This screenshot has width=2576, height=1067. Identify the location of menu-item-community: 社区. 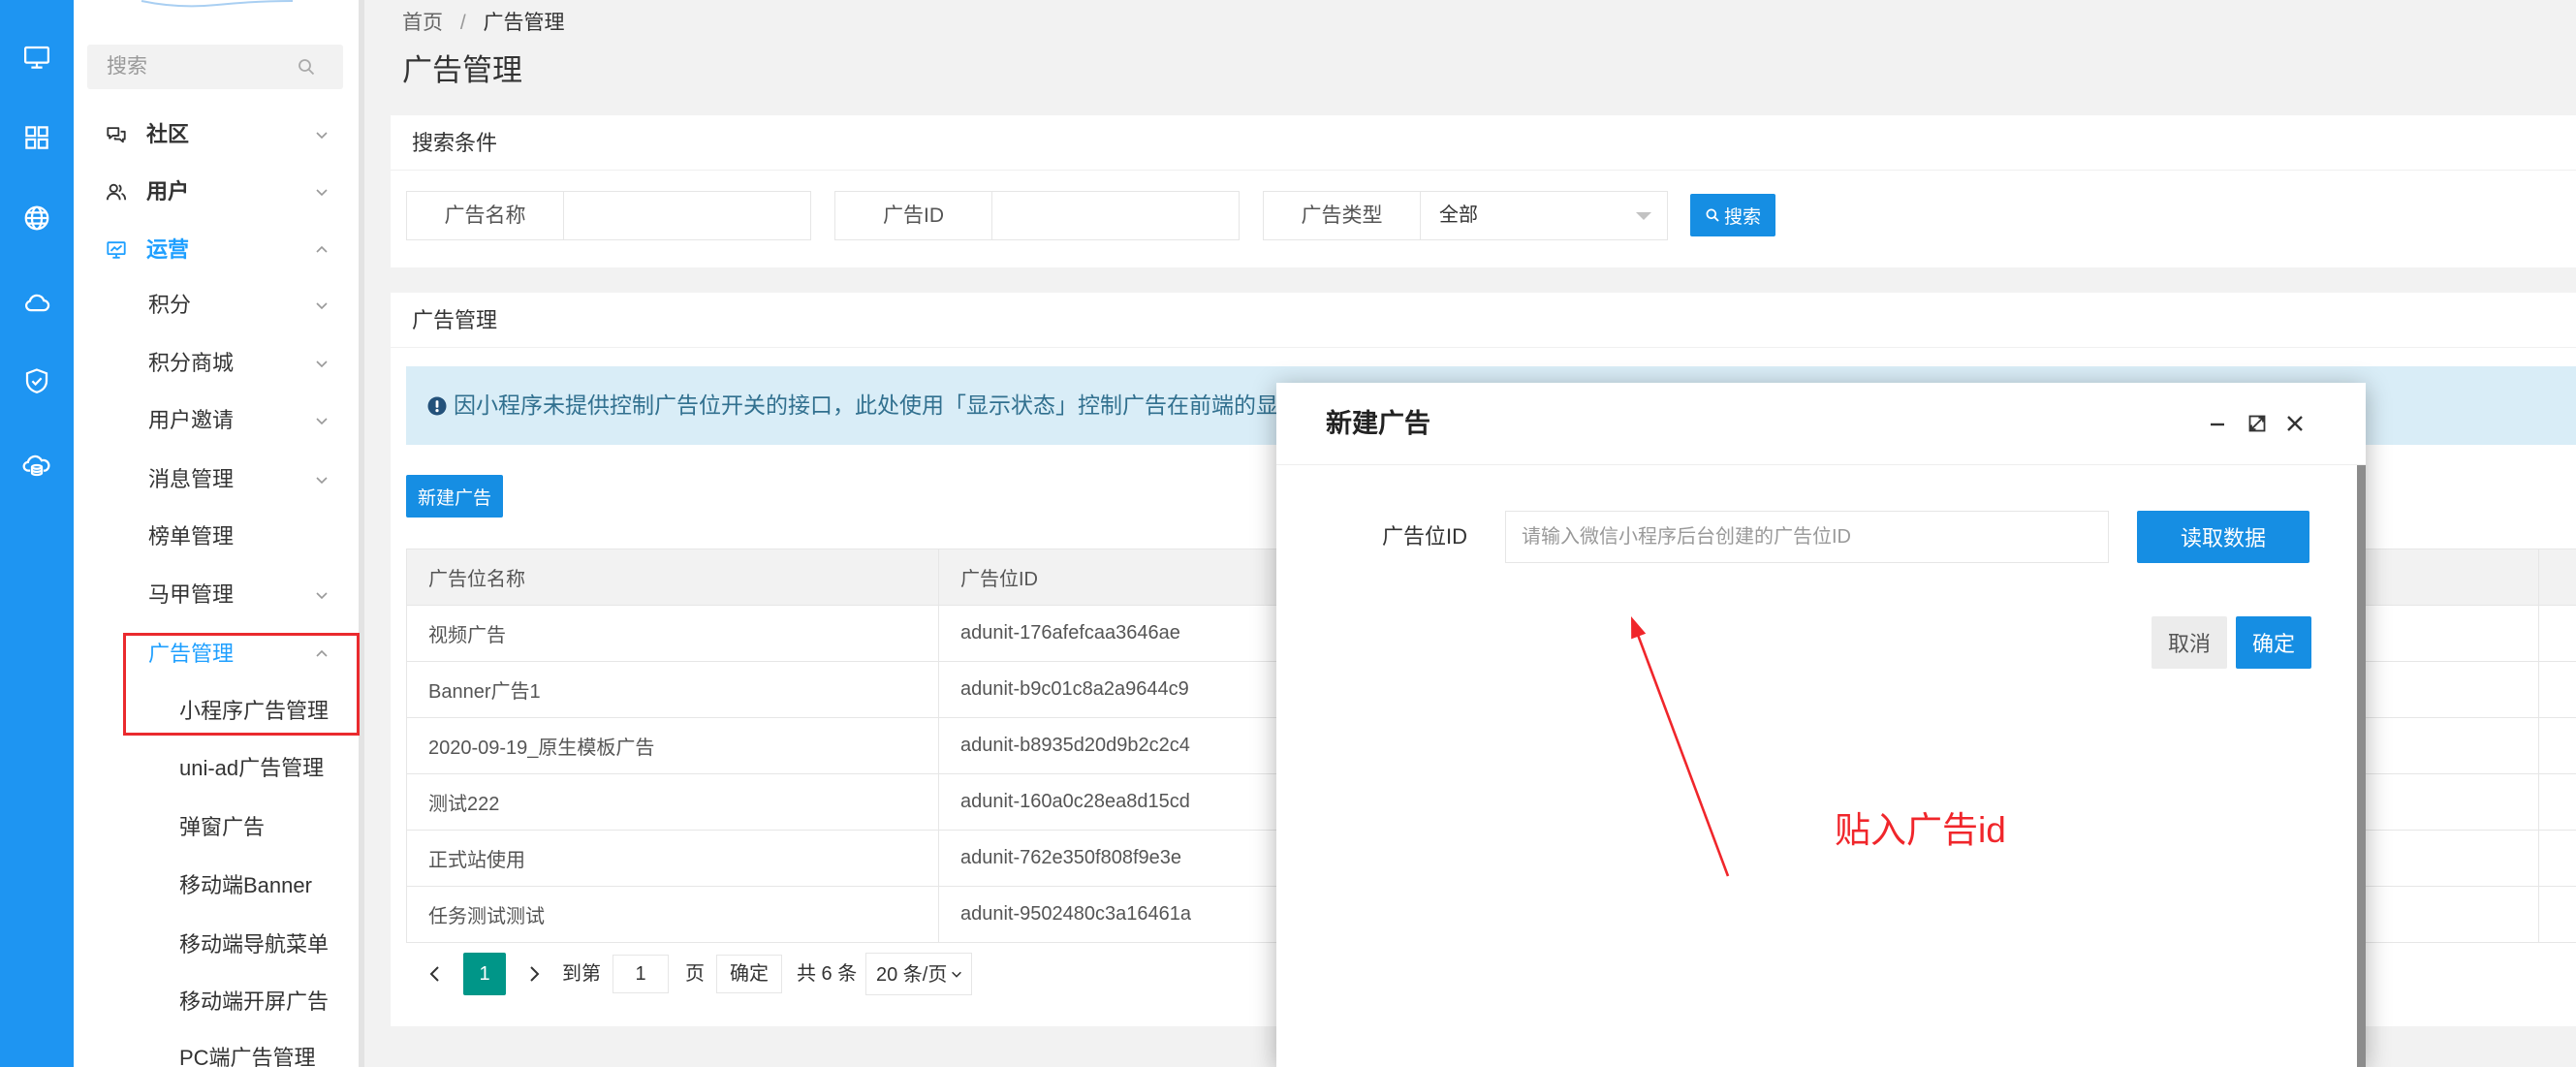
(216, 135).